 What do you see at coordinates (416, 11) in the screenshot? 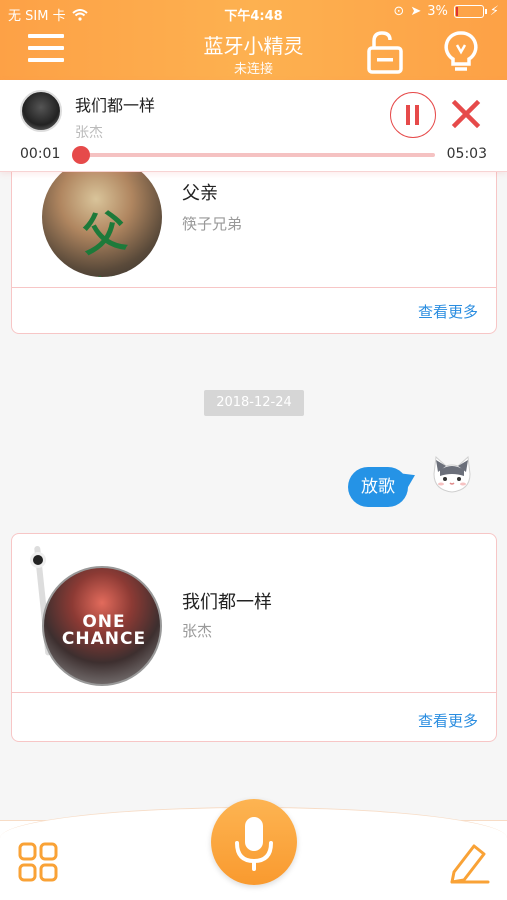
I see `location-icon: ➤` at bounding box center [416, 11].